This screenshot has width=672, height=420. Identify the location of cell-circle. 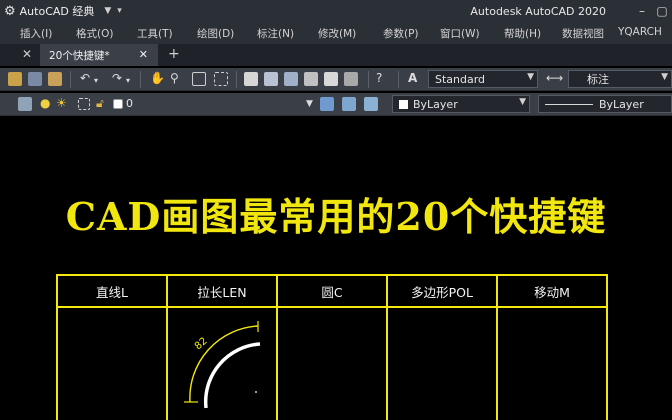
(332, 363).